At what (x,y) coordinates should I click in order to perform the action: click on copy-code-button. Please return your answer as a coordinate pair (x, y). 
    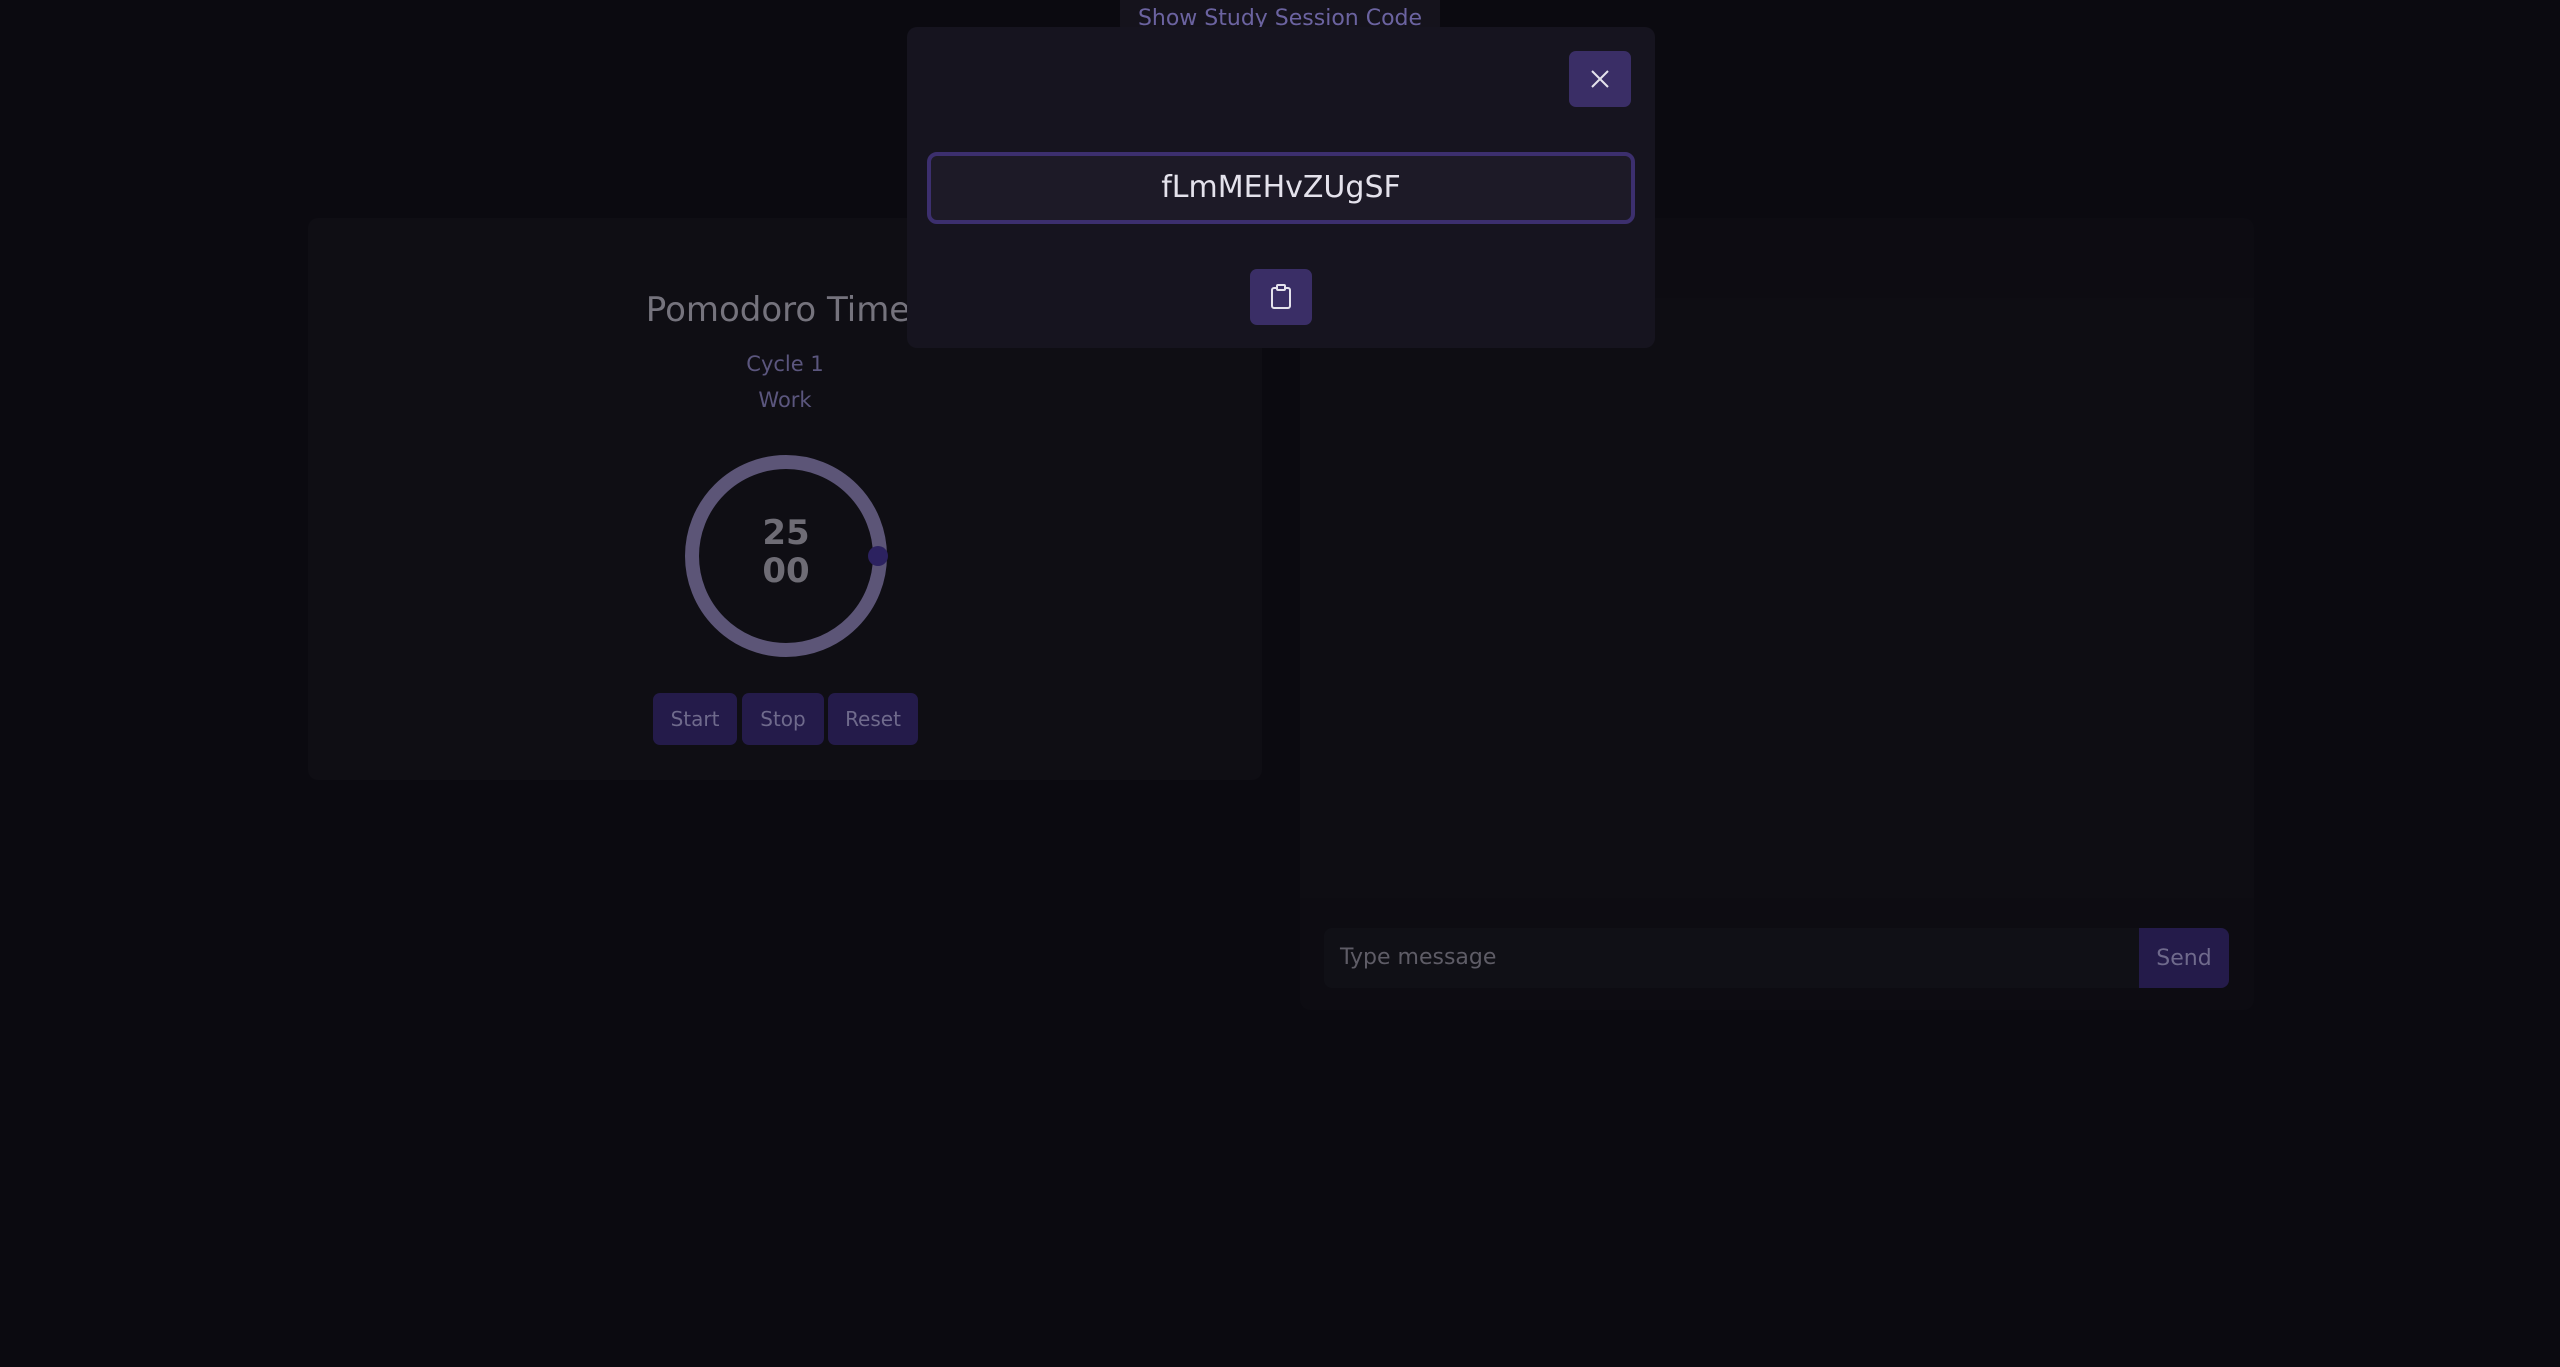
    Looking at the image, I should click on (1281, 297).